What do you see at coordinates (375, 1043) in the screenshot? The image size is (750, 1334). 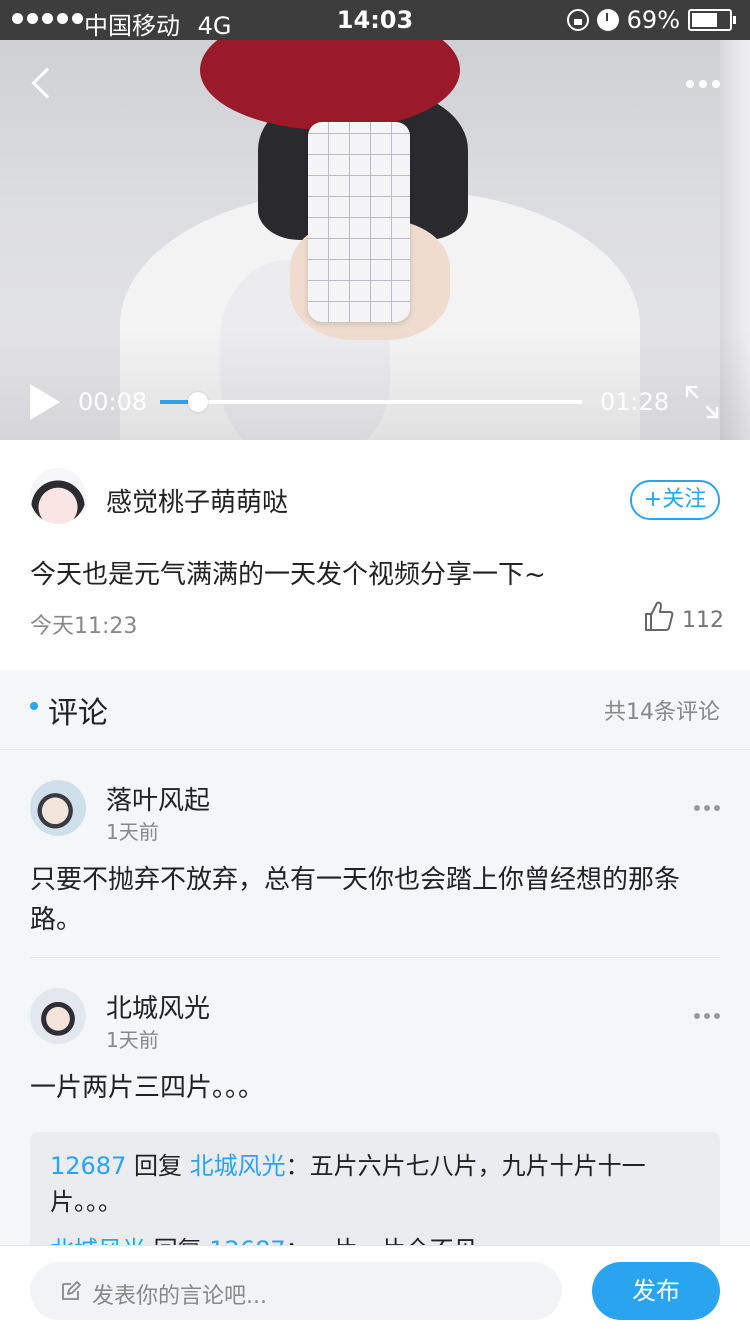 I see `comment-item: 北城风光 1天前 一片两片三四片。。。` at bounding box center [375, 1043].